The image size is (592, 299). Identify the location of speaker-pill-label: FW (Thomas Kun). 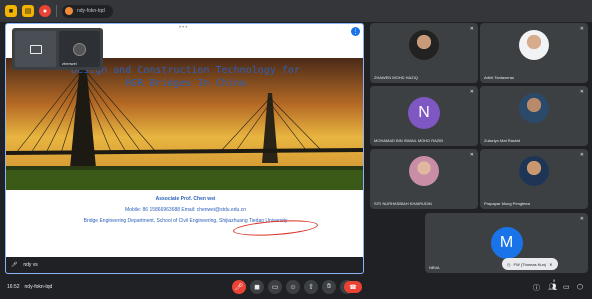
(530, 264).